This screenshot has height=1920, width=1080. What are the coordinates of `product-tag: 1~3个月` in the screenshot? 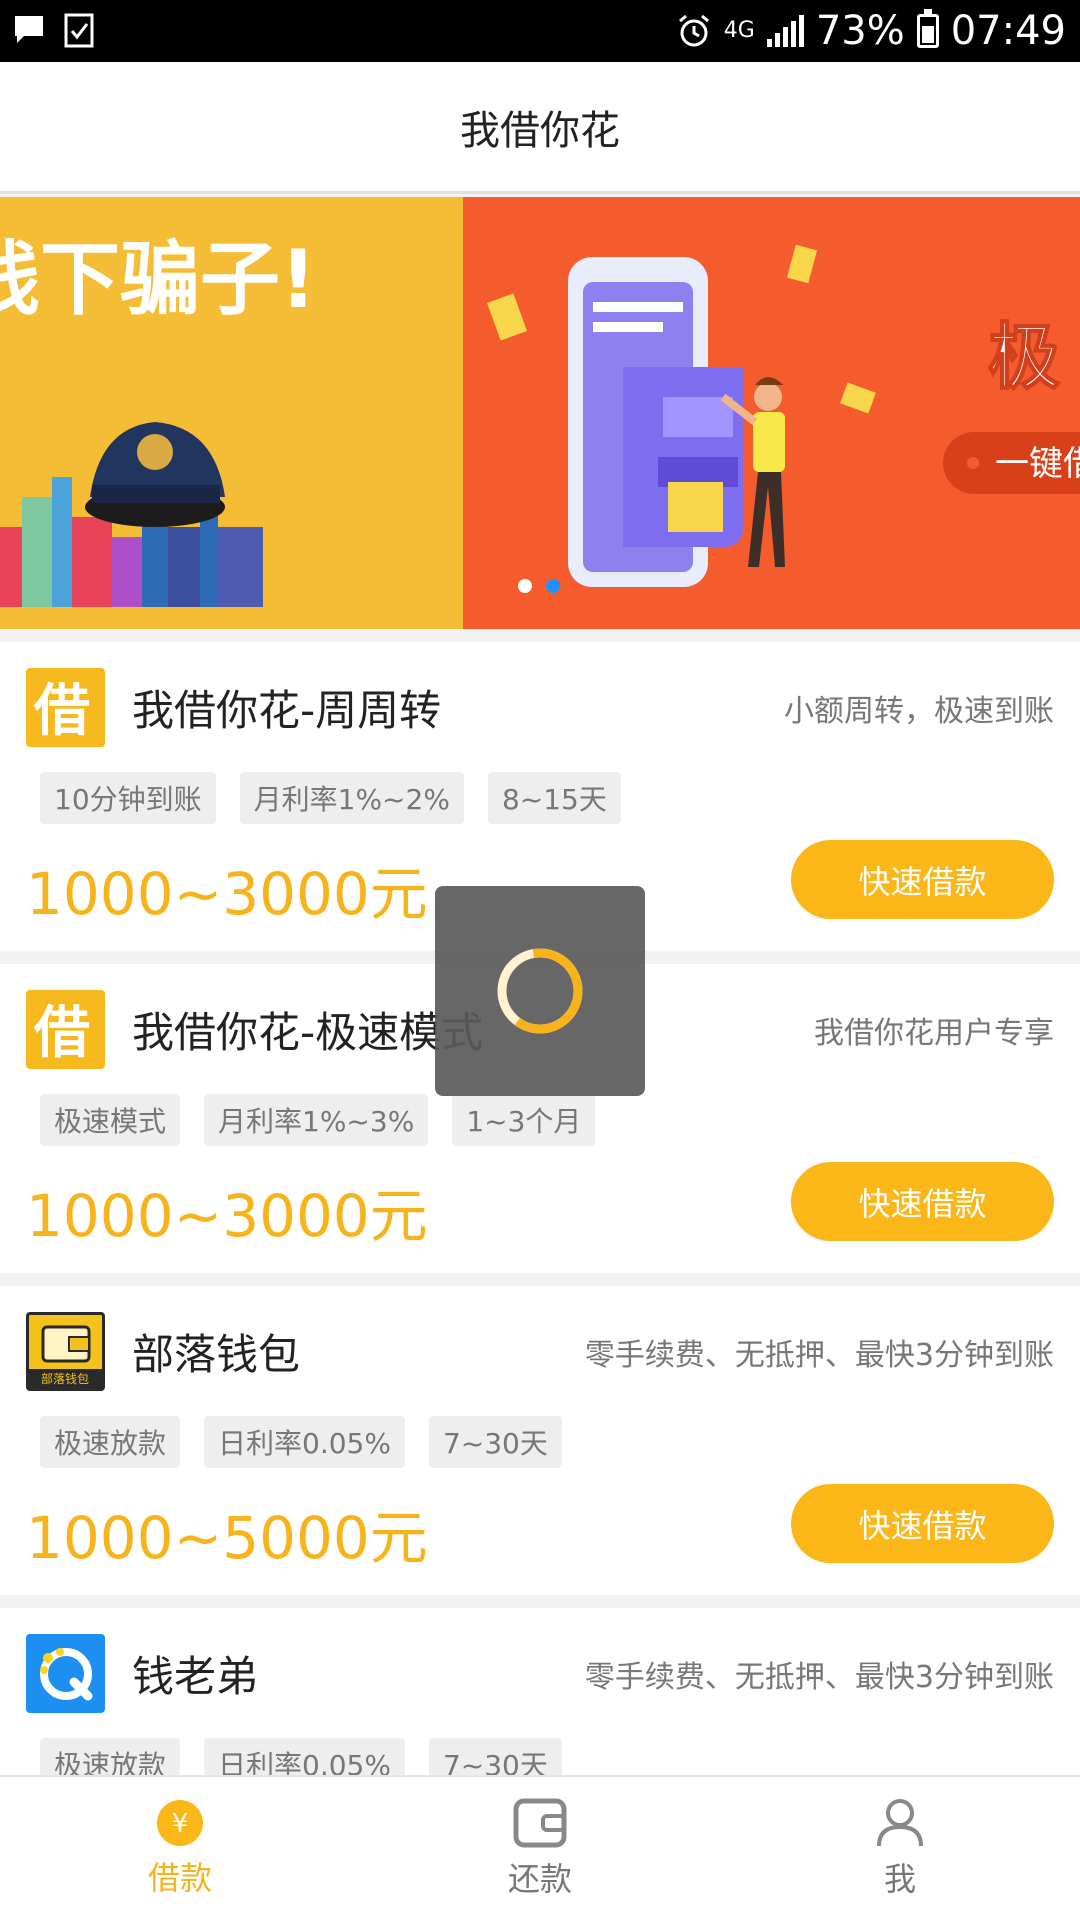 It's located at (524, 1120).